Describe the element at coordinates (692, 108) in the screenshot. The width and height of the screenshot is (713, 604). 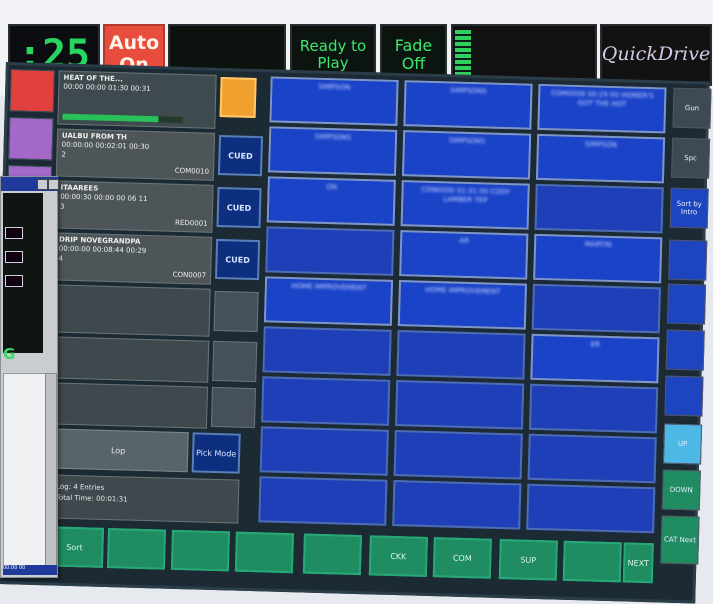
I see `right-button: Gun` at that location.